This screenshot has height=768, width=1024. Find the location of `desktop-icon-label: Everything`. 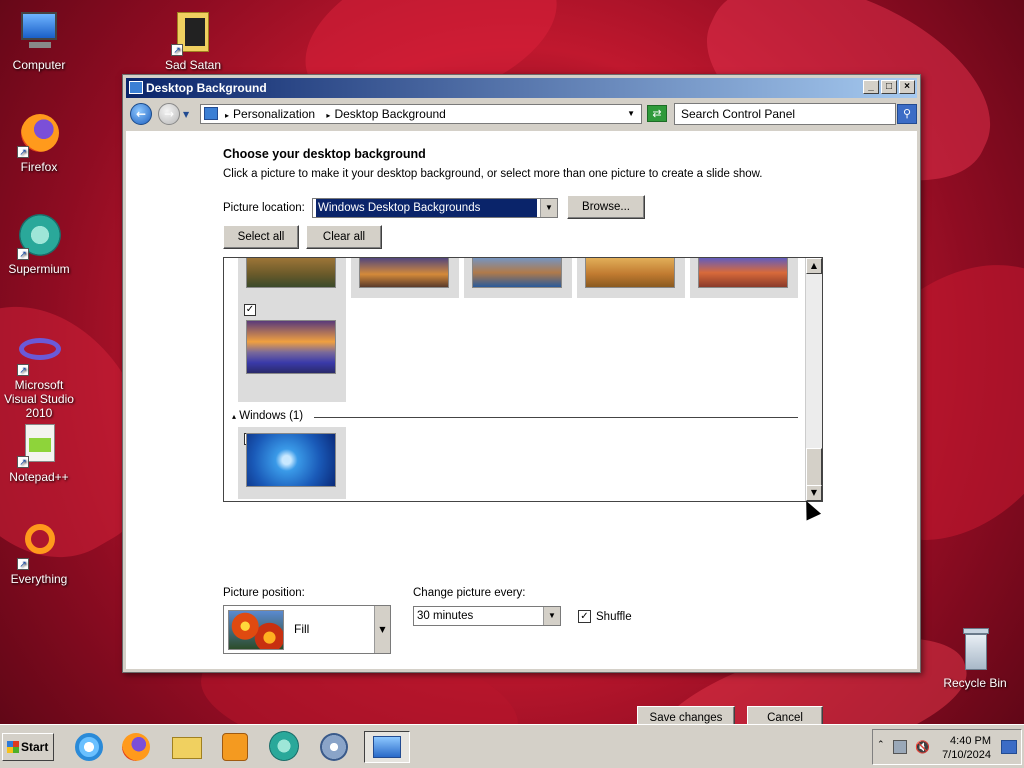

desktop-icon-label: Everything is located at coordinates (39, 579).